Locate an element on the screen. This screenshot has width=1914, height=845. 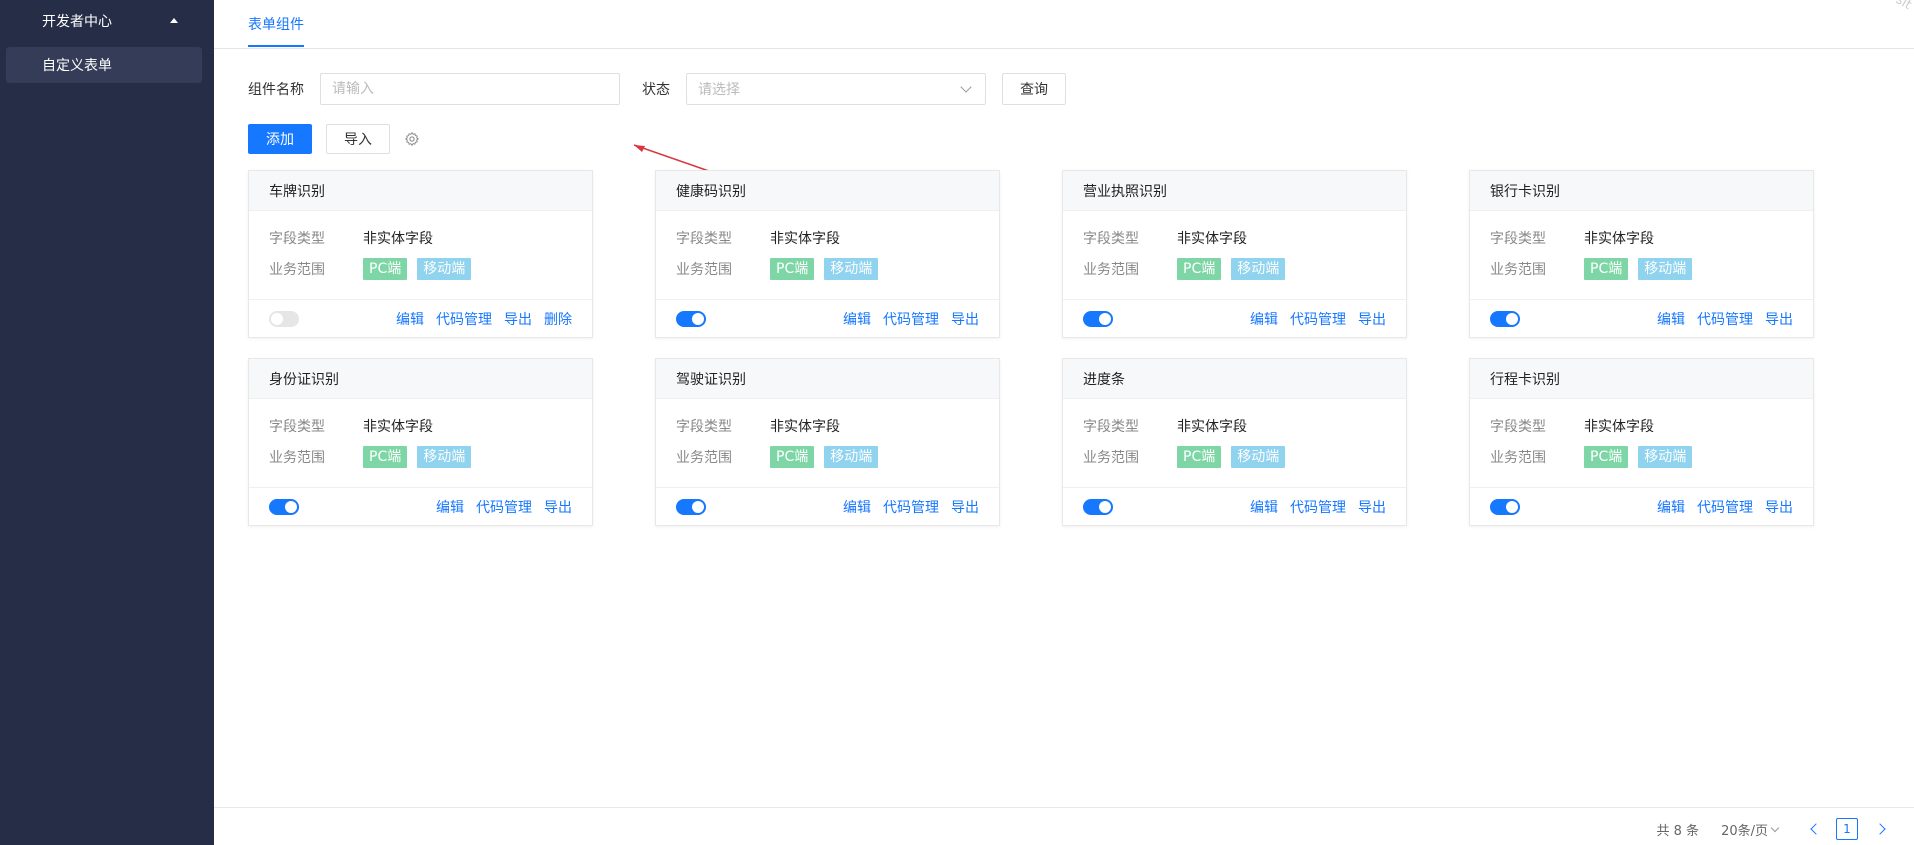
prev-page-icon is located at coordinates (1816, 829).